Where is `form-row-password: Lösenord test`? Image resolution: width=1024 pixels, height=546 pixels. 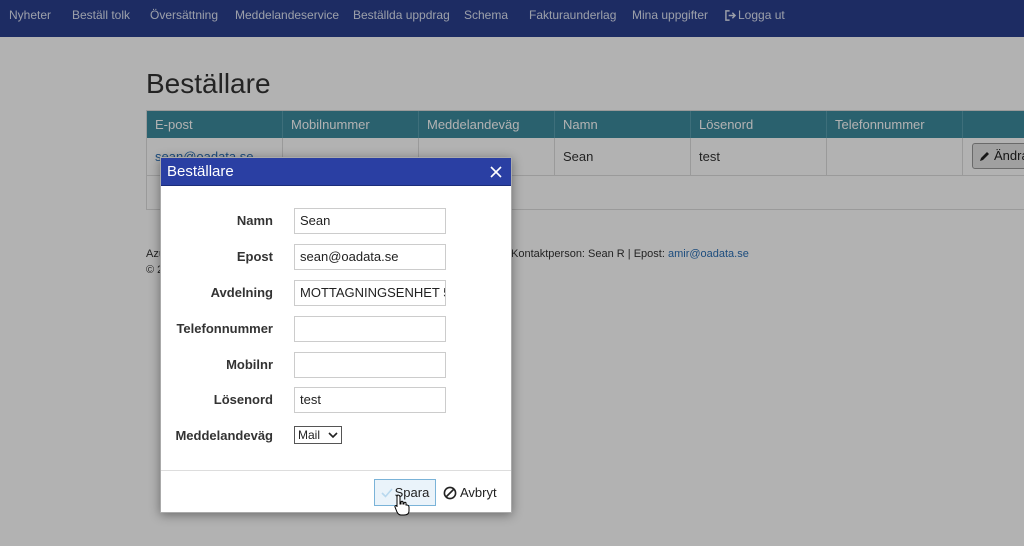
form-row-password: Lösenord test is located at coordinates (336, 400).